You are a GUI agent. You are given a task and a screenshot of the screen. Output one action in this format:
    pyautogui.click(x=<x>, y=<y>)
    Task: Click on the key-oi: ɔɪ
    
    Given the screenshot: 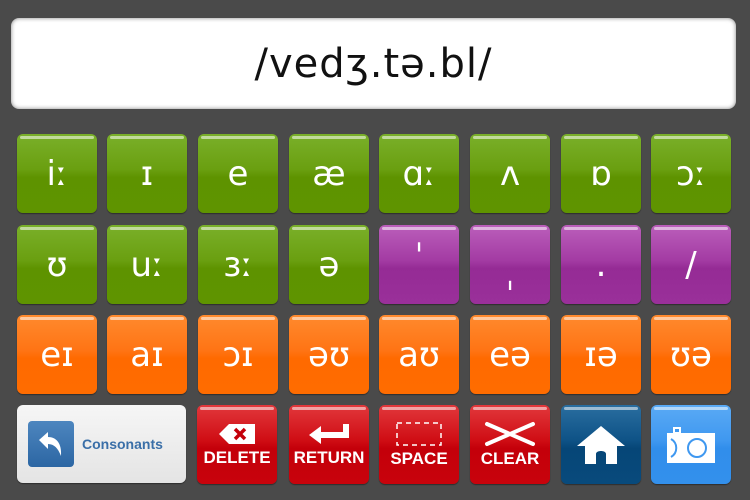 What is the action you would take?
    pyautogui.click(x=238, y=354)
    